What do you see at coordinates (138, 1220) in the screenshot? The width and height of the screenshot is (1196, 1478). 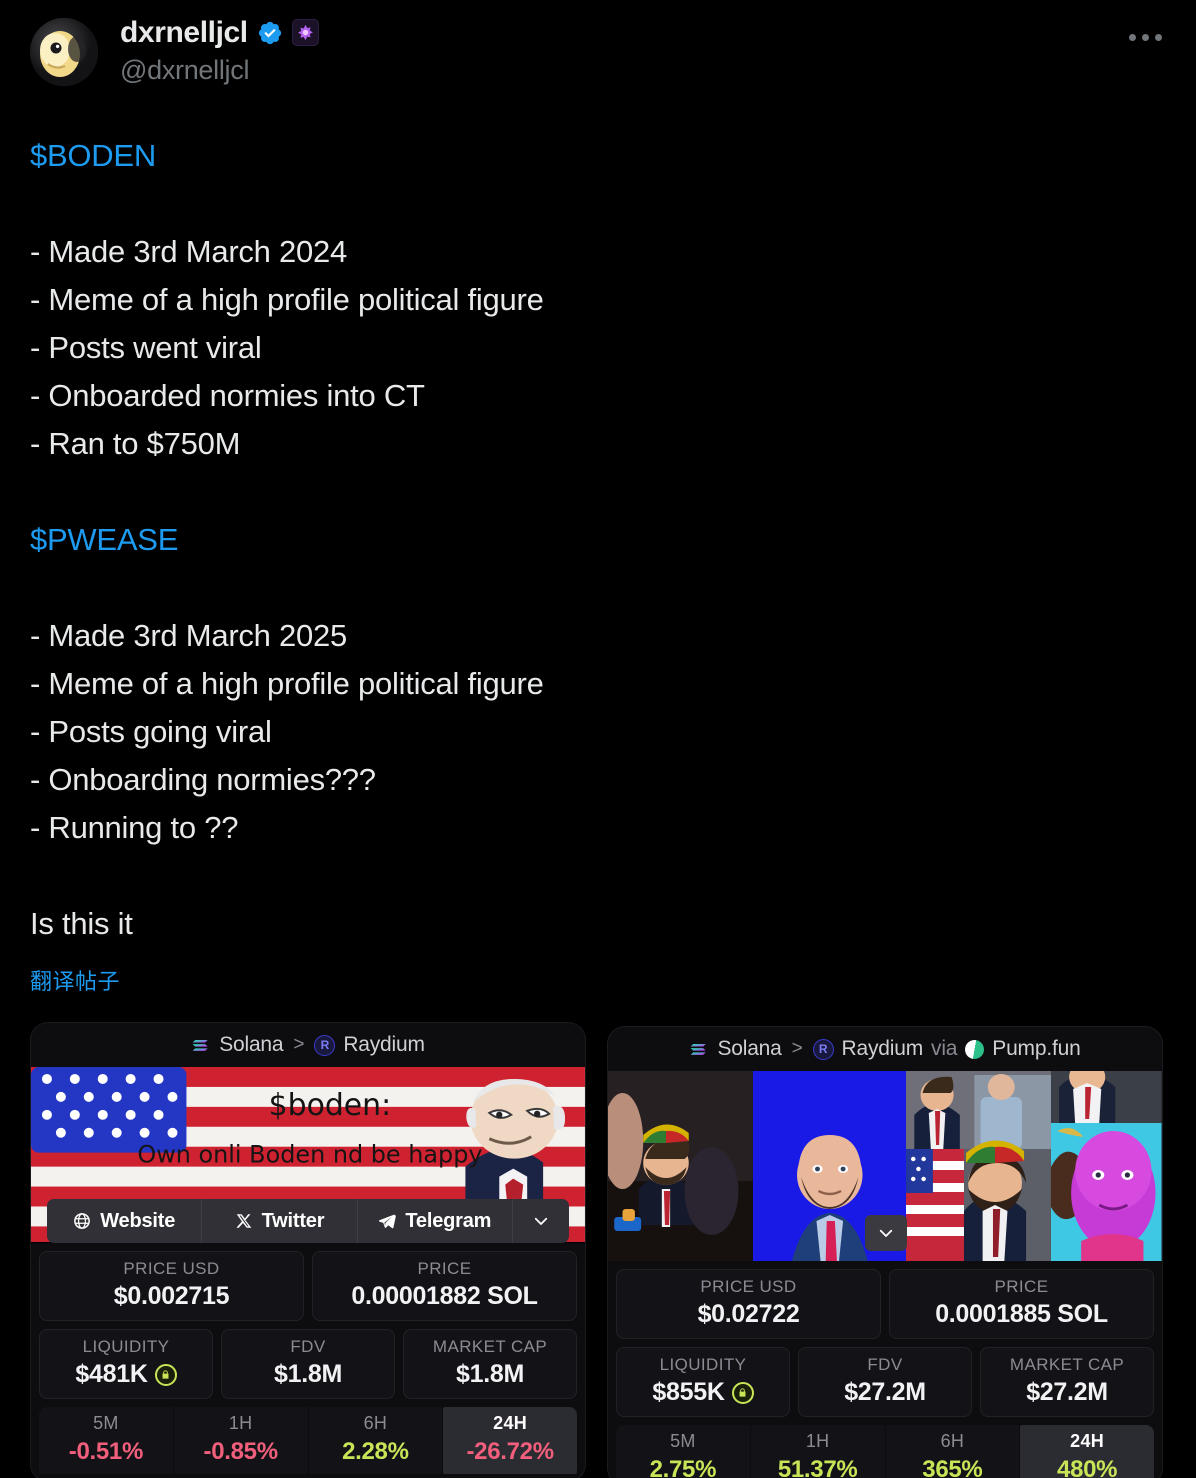 I see `website-button-label: Website` at bounding box center [138, 1220].